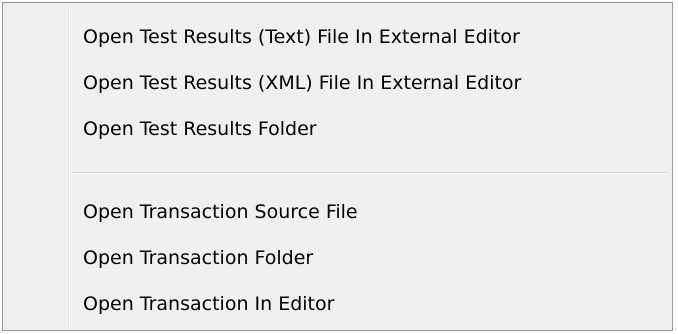 This screenshot has width=678, height=334. I want to click on menu-item-label: Open Transaction Source File, so click(220, 212).